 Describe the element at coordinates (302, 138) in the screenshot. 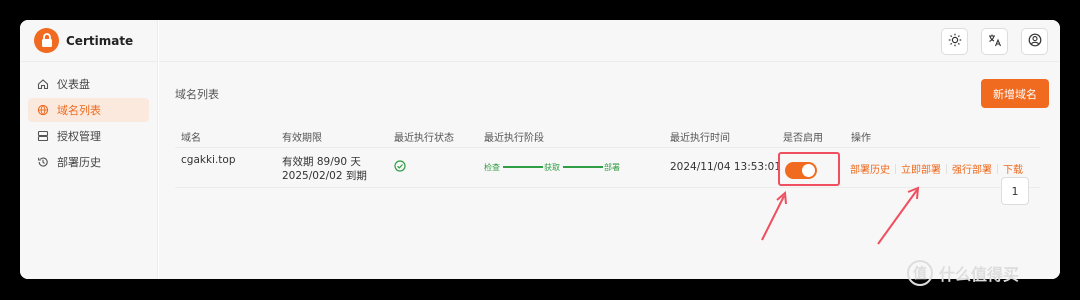

I see `header-validity: 有效期限` at that location.